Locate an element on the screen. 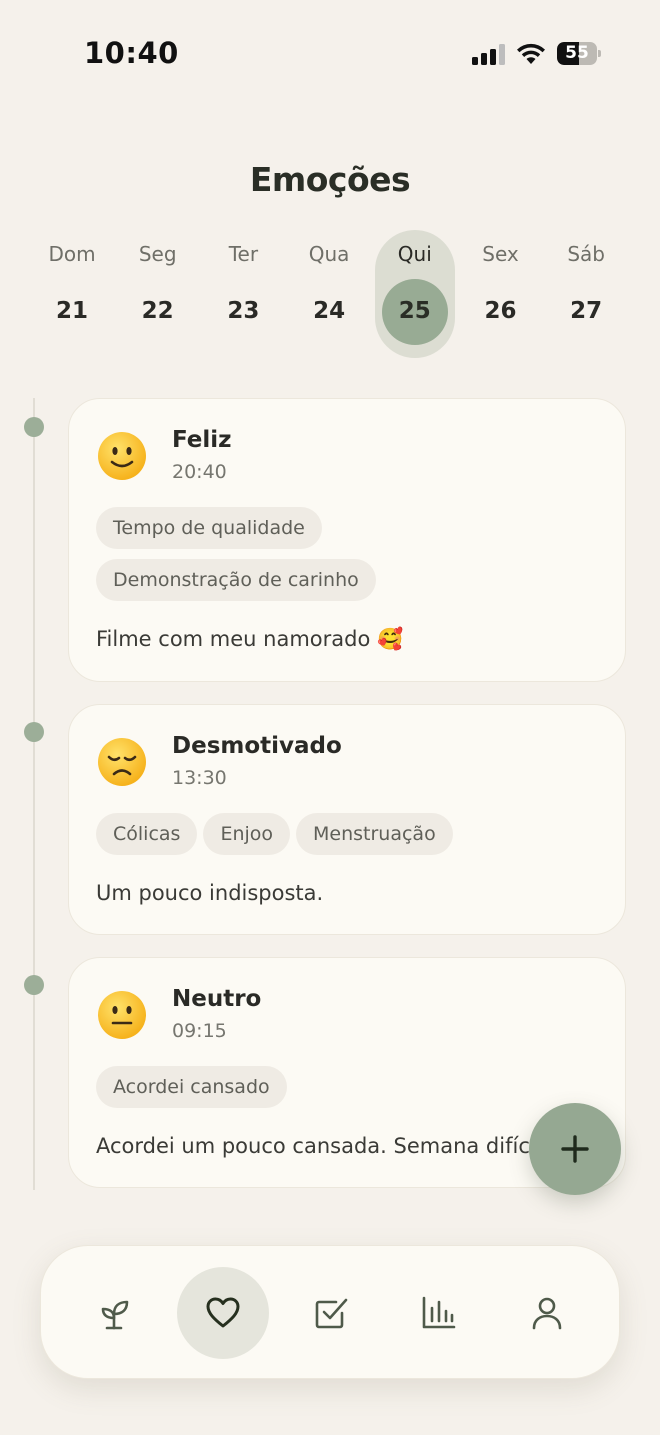 This screenshot has height=1435, width=660. day-sáb: Sáb 27 is located at coordinates (586, 294).